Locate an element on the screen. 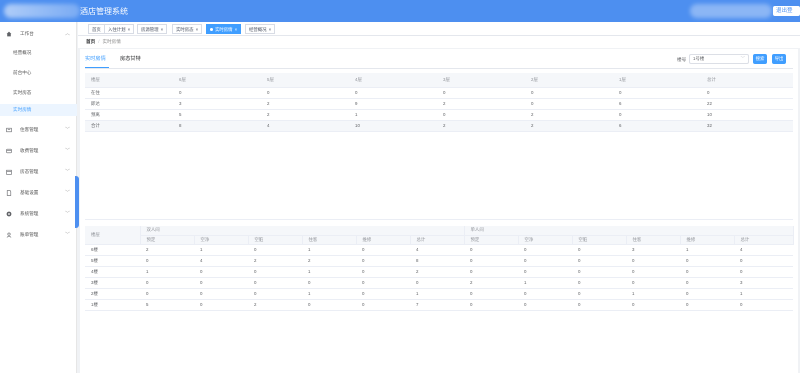  column-header: 住客 is located at coordinates (653, 240).